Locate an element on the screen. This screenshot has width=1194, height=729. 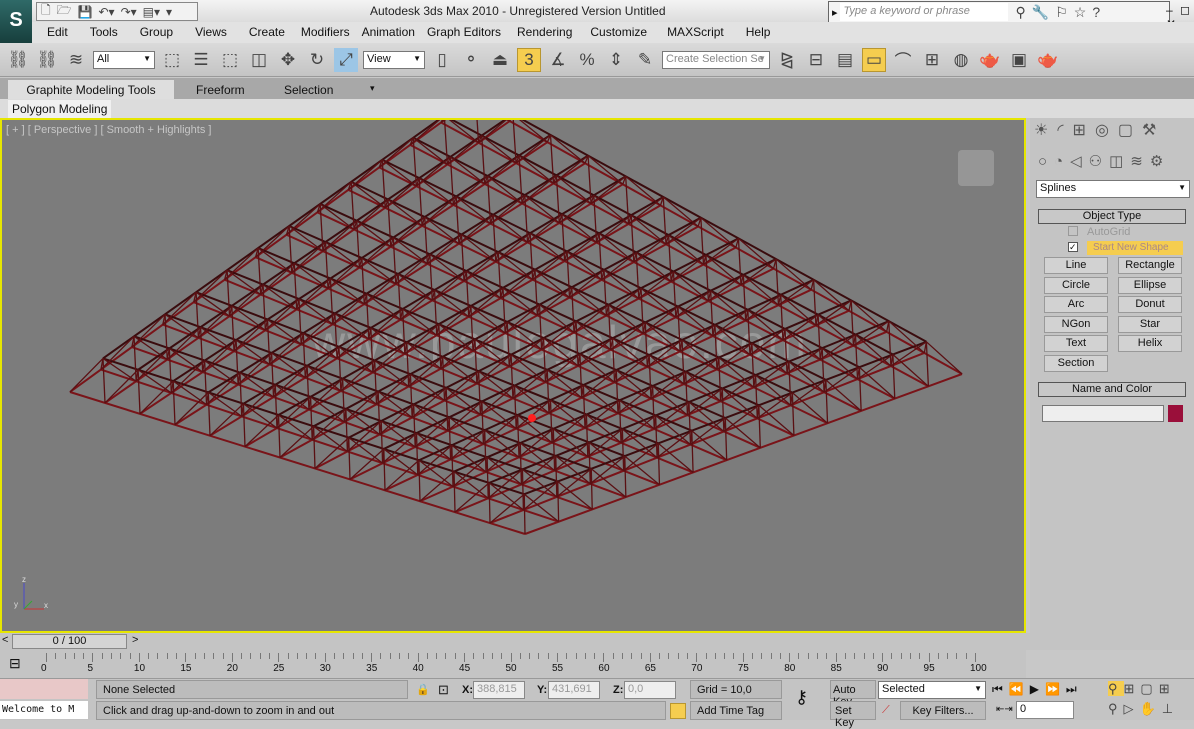
line-button: Line is located at coordinates (1076, 265).